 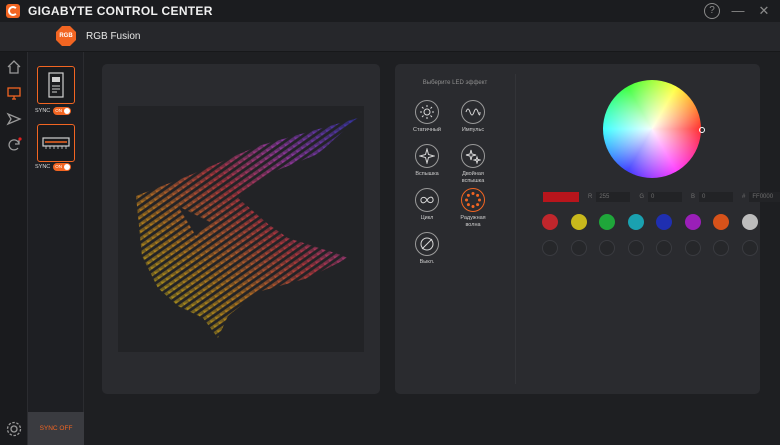 I want to click on effect-label: Двойная вспышка, so click(x=473, y=177).